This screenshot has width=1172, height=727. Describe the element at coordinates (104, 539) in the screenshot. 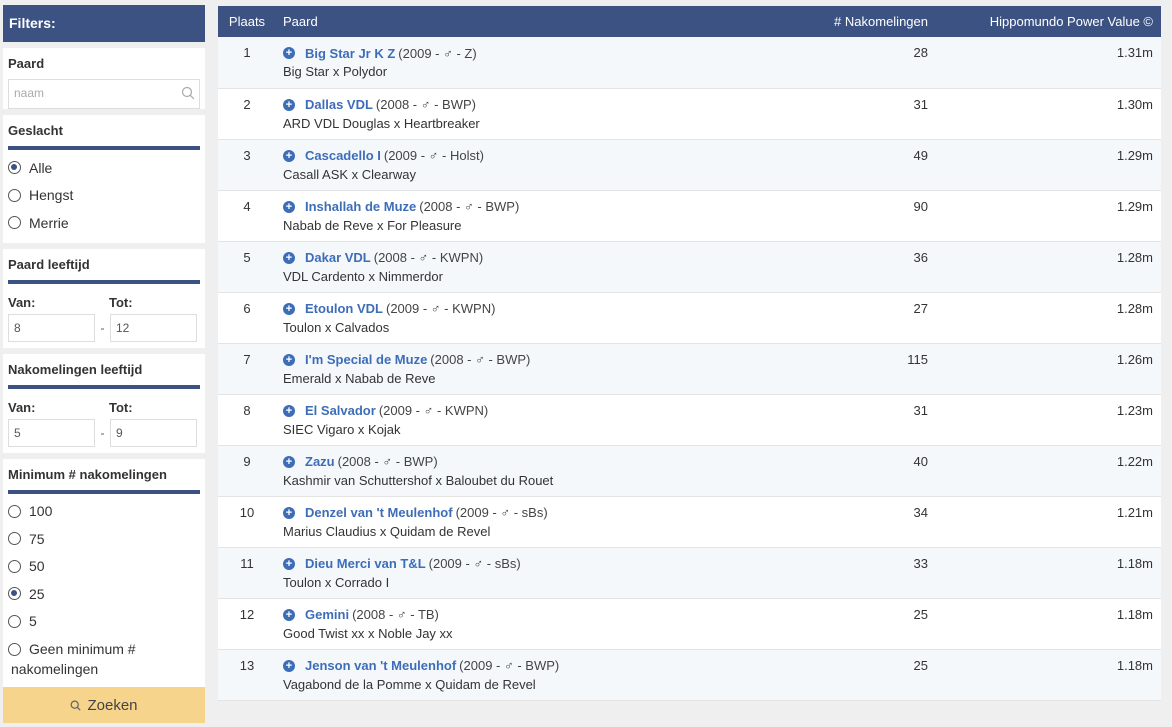

I see `radio-option: 75` at that location.